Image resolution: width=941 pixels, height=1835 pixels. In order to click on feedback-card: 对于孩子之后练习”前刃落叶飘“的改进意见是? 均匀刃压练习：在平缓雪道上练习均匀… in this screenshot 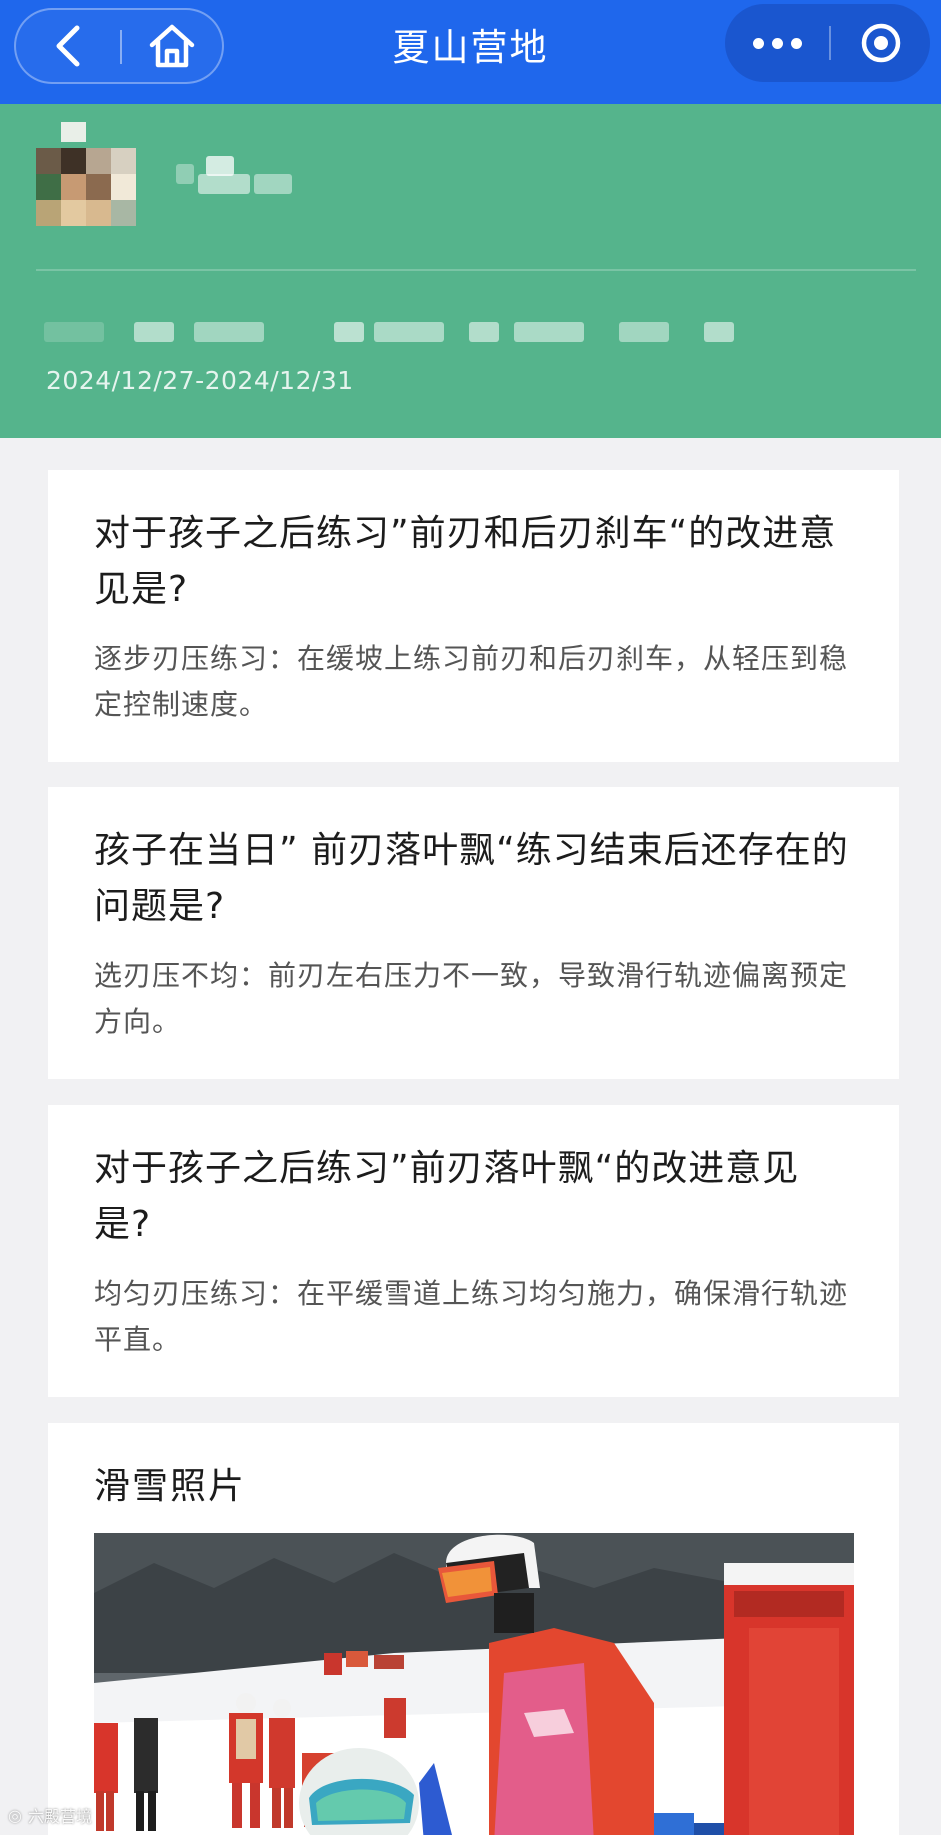, I will do `click(473, 1251)`.